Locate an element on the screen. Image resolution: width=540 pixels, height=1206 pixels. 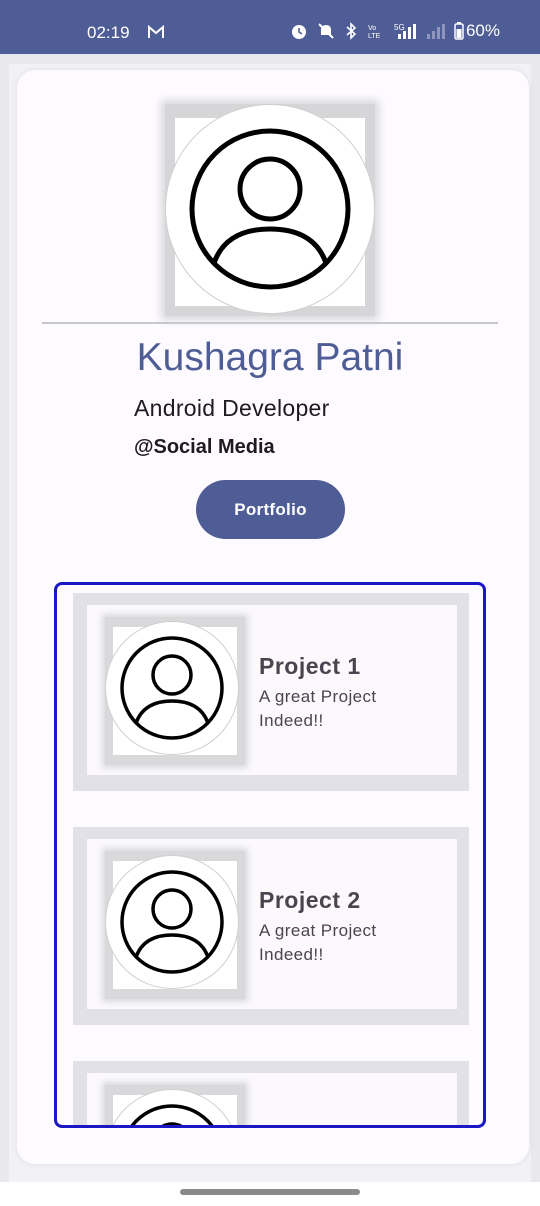
profile-avatar is located at coordinates (270, 209).